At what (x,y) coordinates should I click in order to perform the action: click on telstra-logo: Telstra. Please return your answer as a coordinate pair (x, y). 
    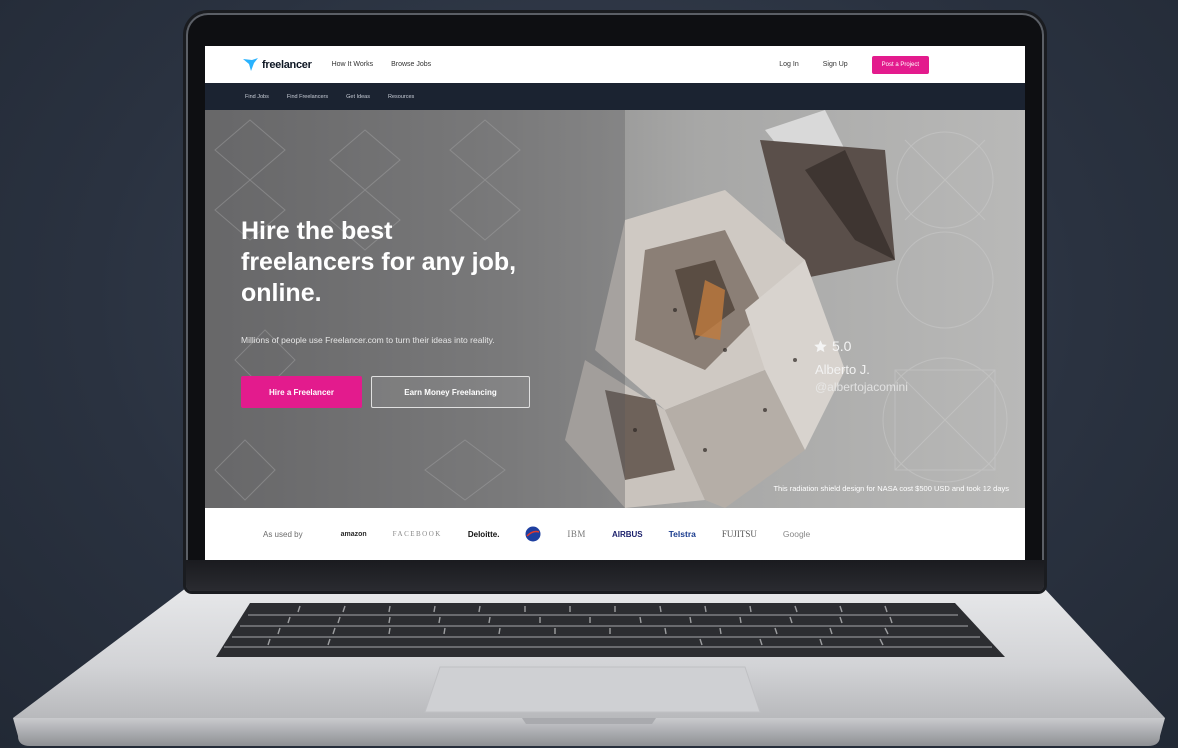
    Looking at the image, I should click on (682, 534).